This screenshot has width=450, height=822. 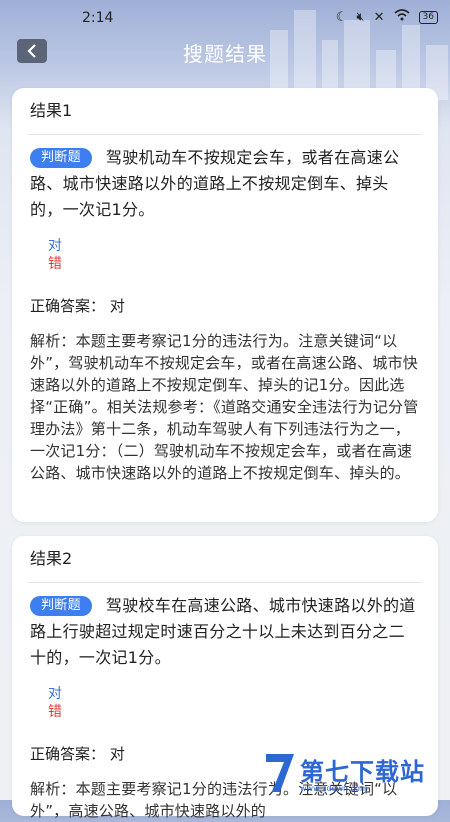 What do you see at coordinates (362, 772) in the screenshot?
I see `watermark-text: 第七下载站` at bounding box center [362, 772].